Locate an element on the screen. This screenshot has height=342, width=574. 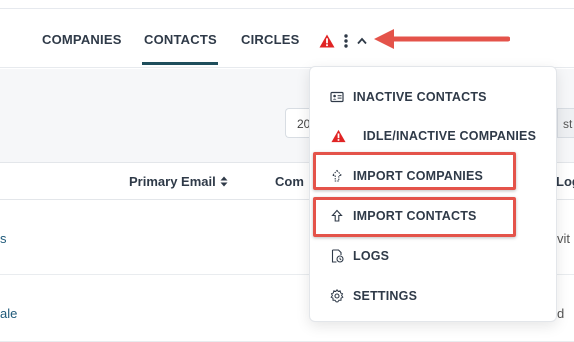
menu-item-label: INACTIVE CONTACTS is located at coordinates (420, 97).